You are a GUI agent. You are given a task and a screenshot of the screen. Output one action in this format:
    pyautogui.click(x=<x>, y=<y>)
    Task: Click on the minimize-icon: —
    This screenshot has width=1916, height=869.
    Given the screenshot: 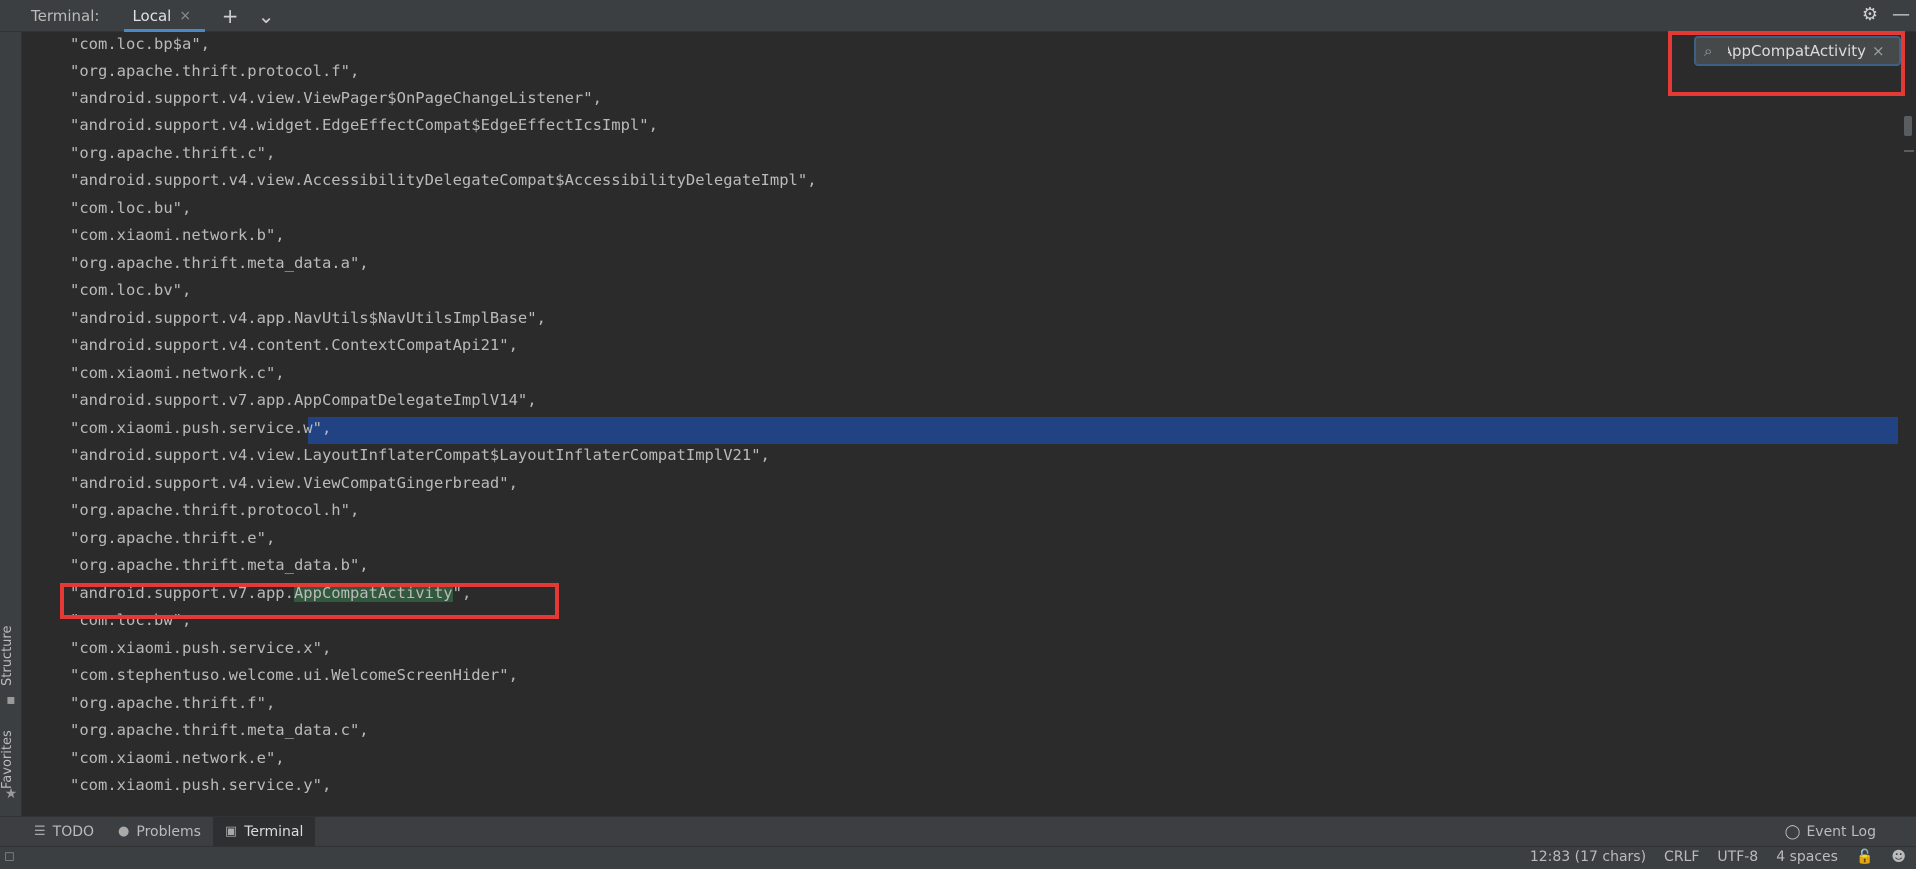 What is the action you would take?
    pyautogui.click(x=1901, y=14)
    